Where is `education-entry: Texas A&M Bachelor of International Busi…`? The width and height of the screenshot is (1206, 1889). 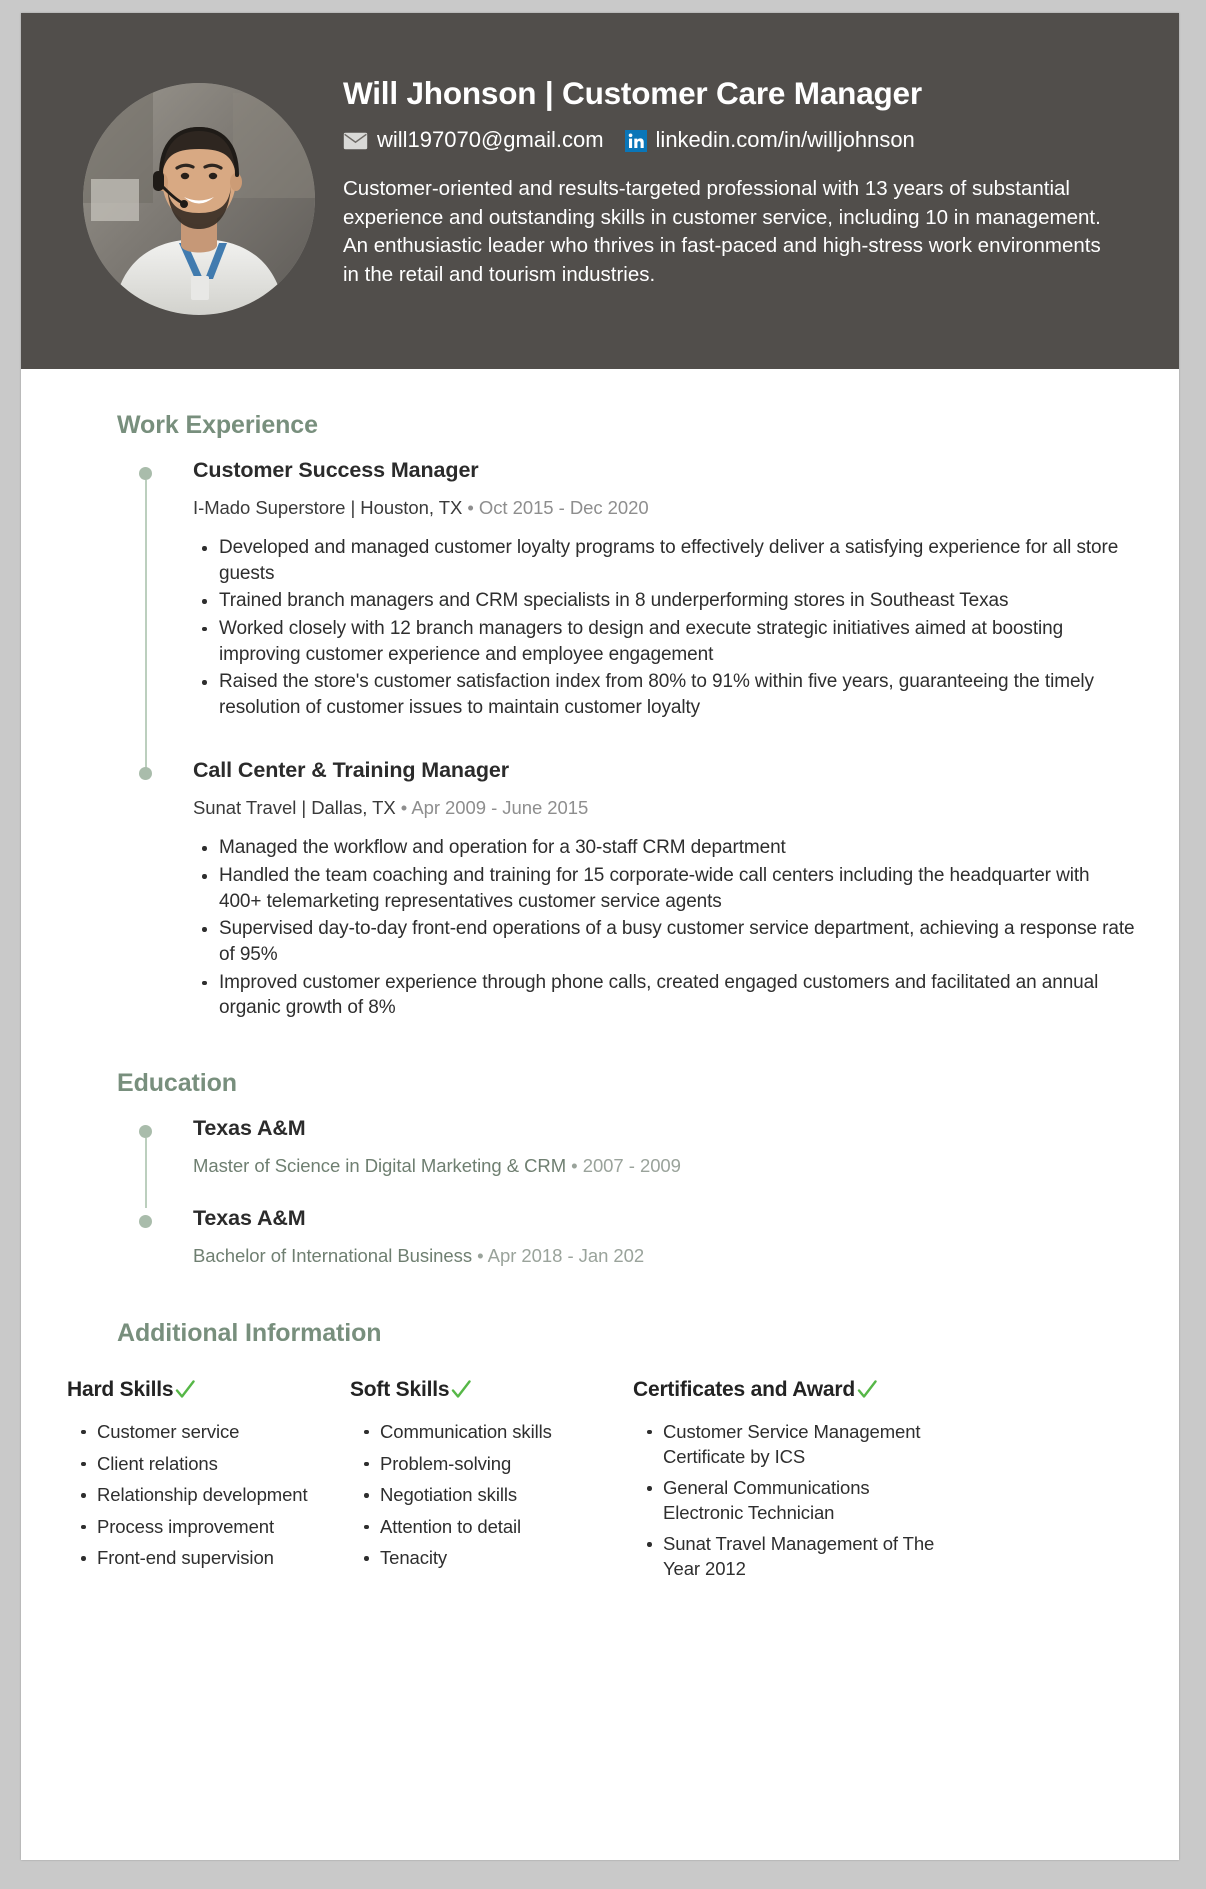 education-entry: Texas A&M Bachelor of International Busi… is located at coordinates (637, 1236).